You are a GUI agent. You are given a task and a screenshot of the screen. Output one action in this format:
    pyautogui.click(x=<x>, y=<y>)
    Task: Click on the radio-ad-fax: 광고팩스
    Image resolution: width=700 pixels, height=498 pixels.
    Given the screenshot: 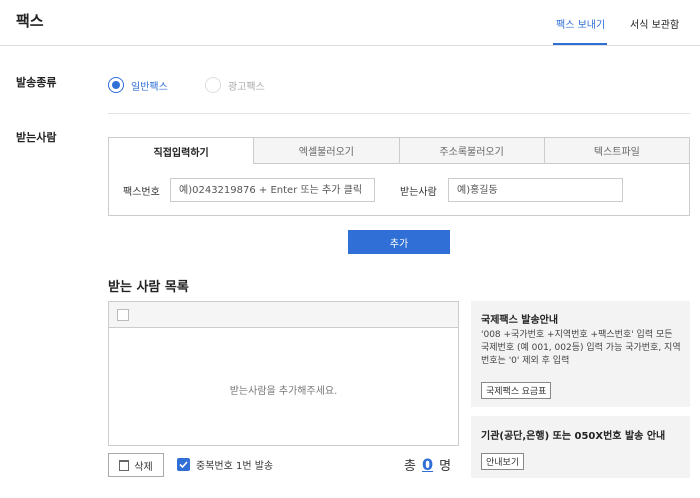 What is the action you would take?
    pyautogui.click(x=235, y=85)
    